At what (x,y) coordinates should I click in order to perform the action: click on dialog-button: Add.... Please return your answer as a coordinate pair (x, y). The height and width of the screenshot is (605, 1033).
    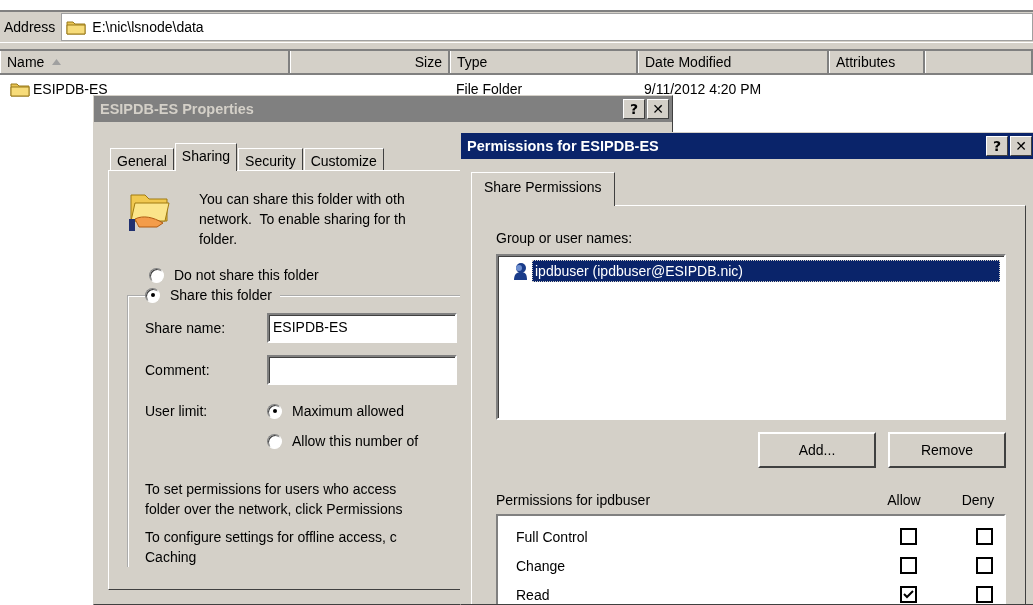
    Looking at the image, I should click on (817, 450).